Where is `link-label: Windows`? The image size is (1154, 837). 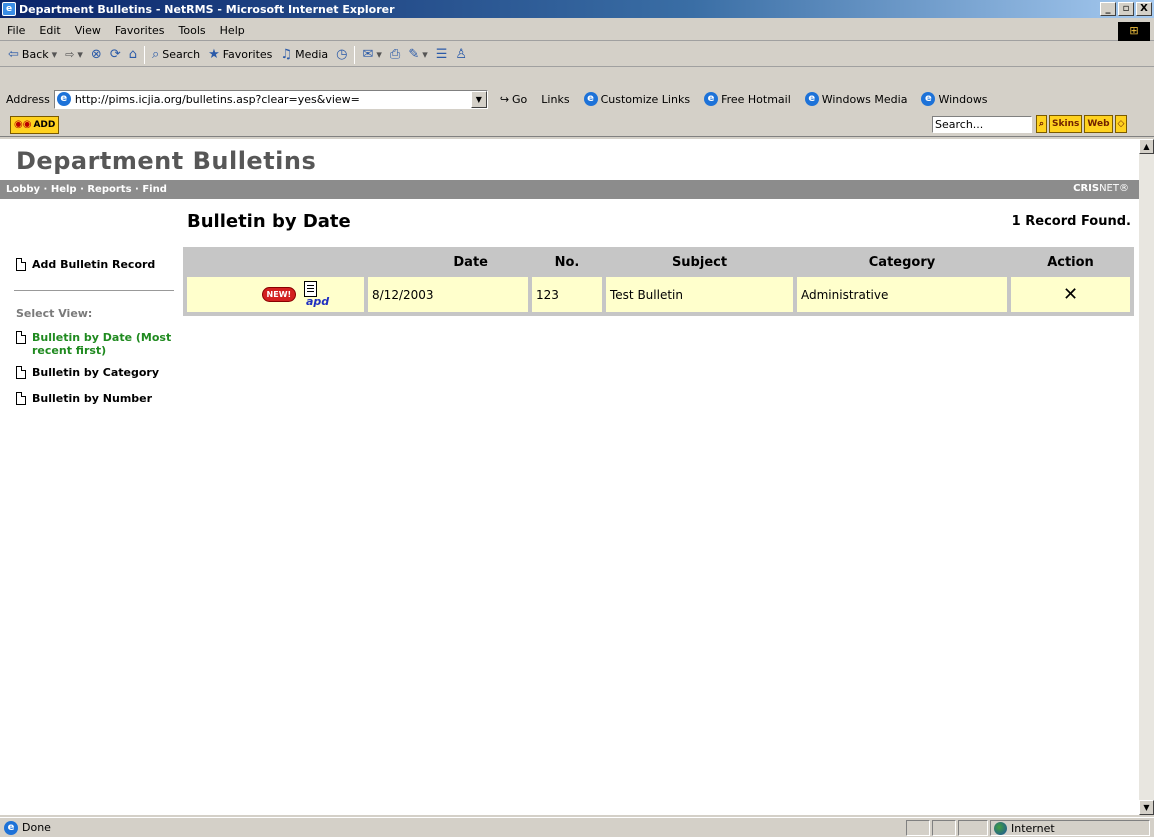 link-label: Windows is located at coordinates (963, 99).